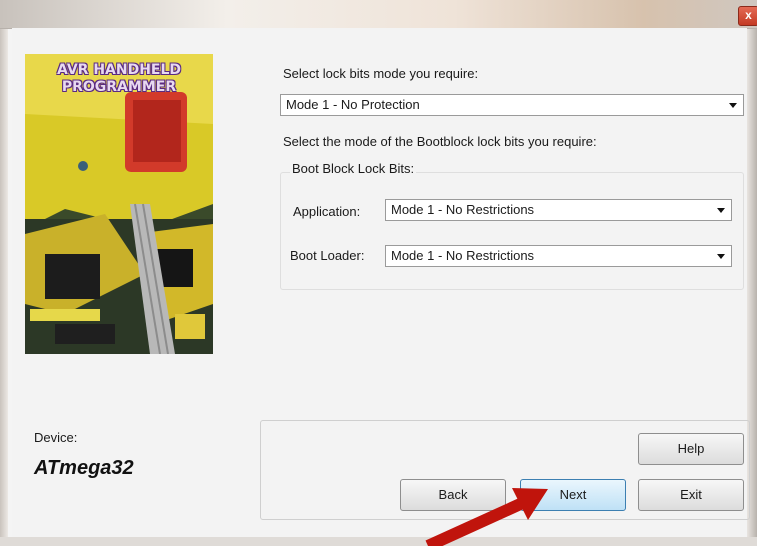  Describe the element at coordinates (477, 520) in the screenshot. I see `annotation-arrow-shaft` at that location.